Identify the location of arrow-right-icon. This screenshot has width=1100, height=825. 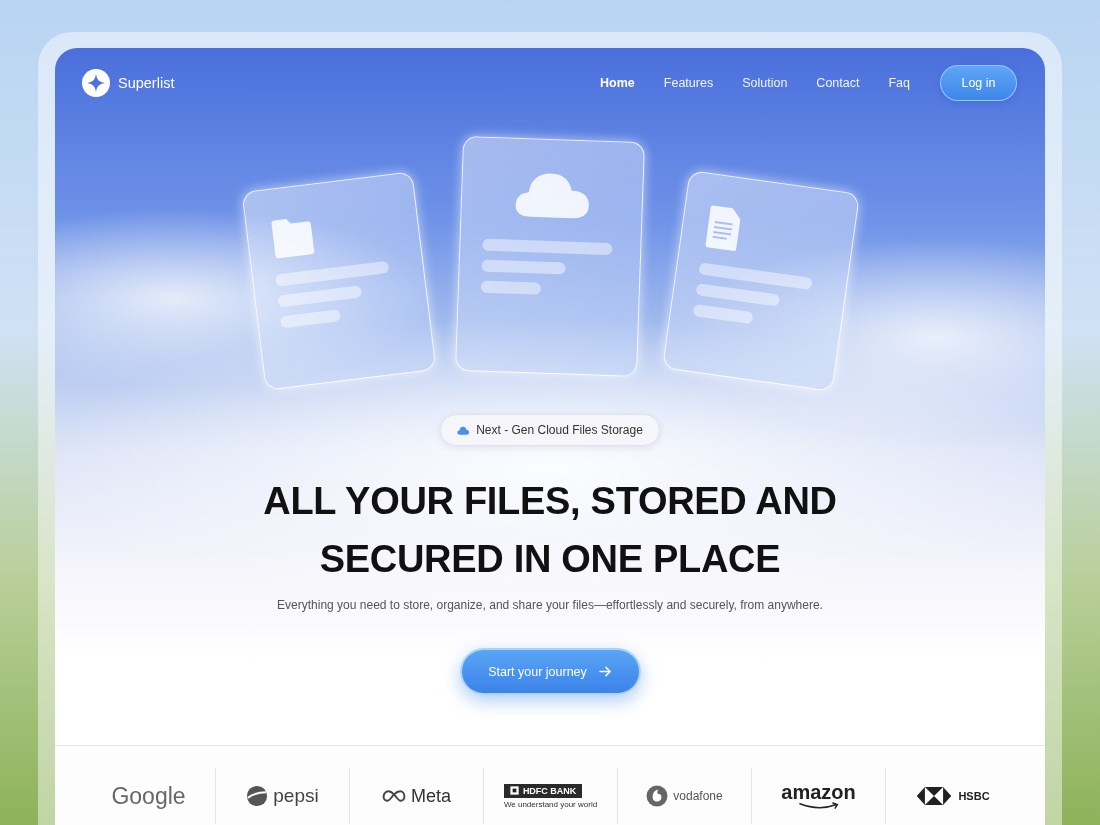
(605, 671).